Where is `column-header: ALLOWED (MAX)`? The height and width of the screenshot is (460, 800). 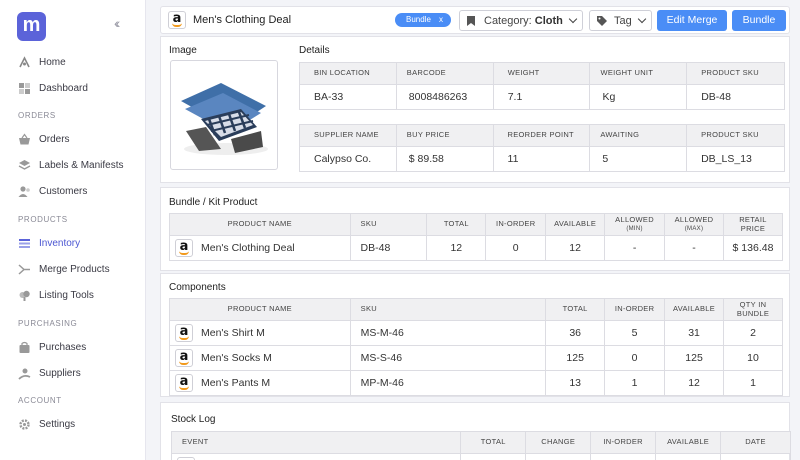 column-header: ALLOWED (MAX) is located at coordinates (694, 224).